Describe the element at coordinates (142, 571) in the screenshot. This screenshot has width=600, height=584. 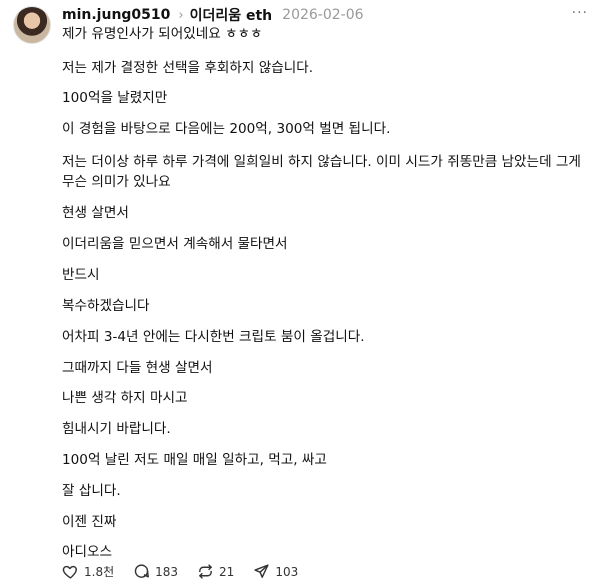
I see `comment-icon` at that location.